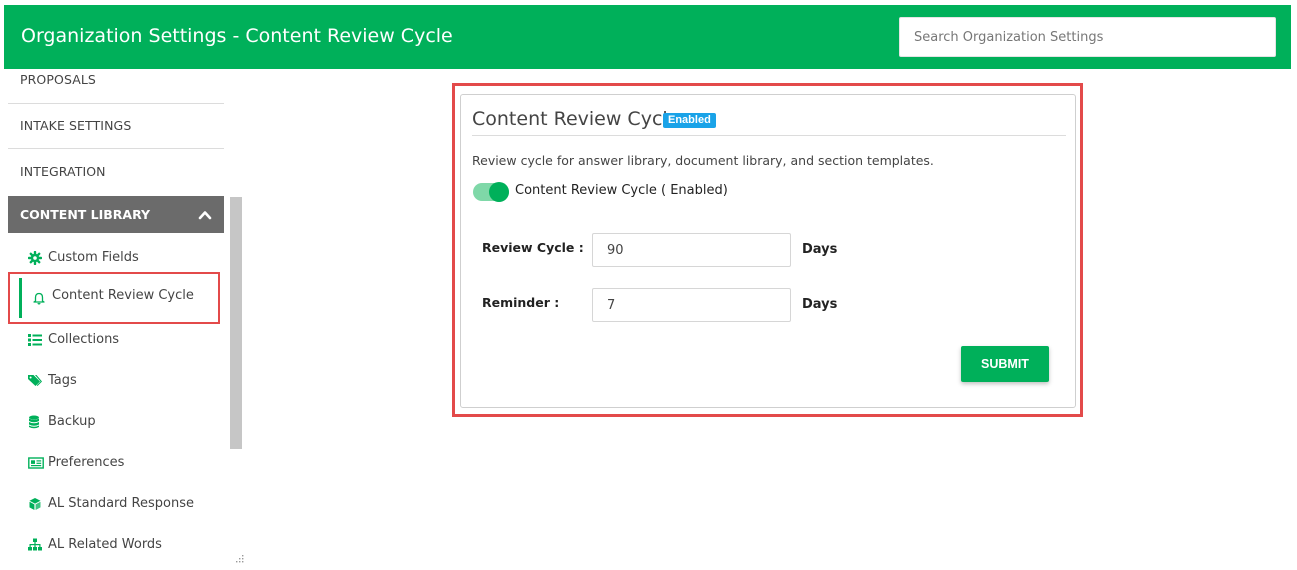 The width and height of the screenshot is (1297, 570). Describe the element at coordinates (820, 304) in the screenshot. I see `reminder-unit: Days` at that location.